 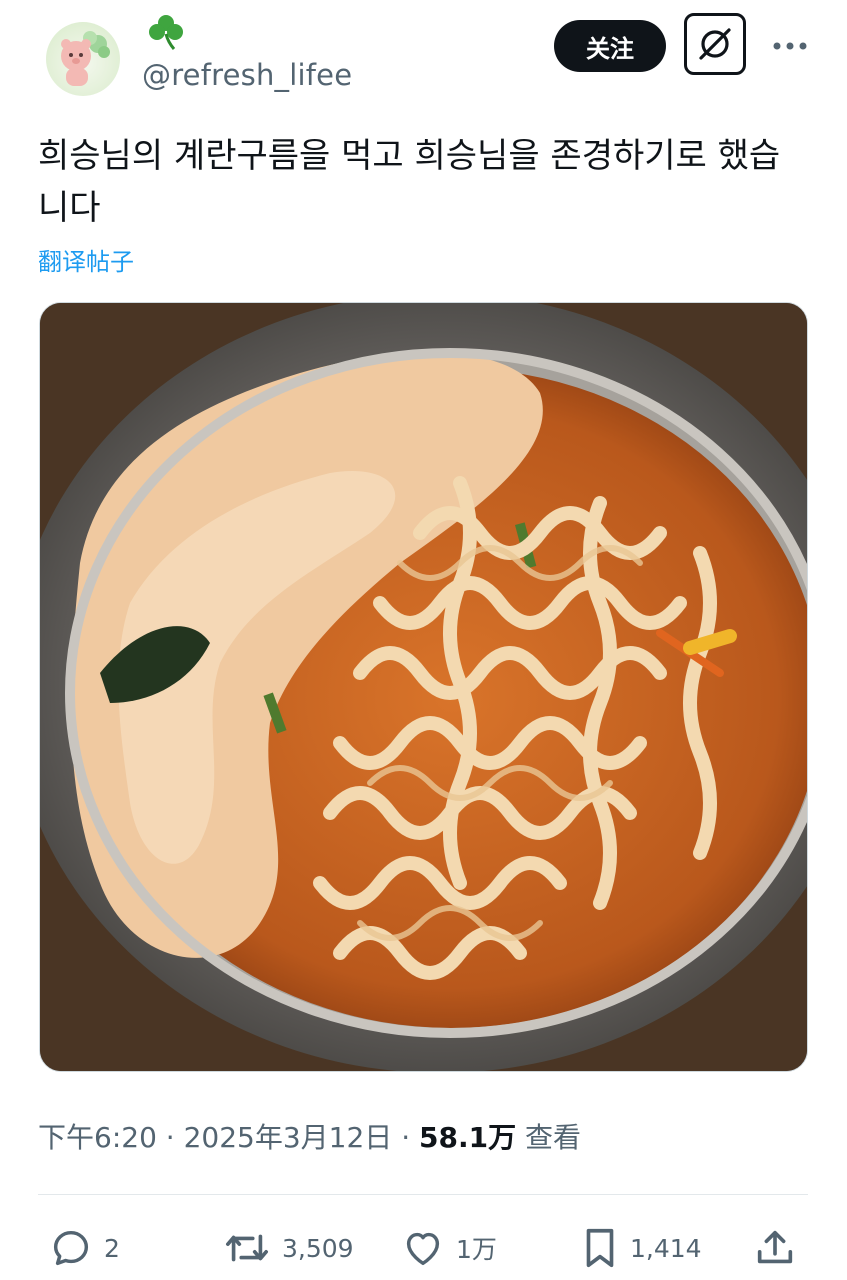 I want to click on share-icon, so click(x=775, y=1247).